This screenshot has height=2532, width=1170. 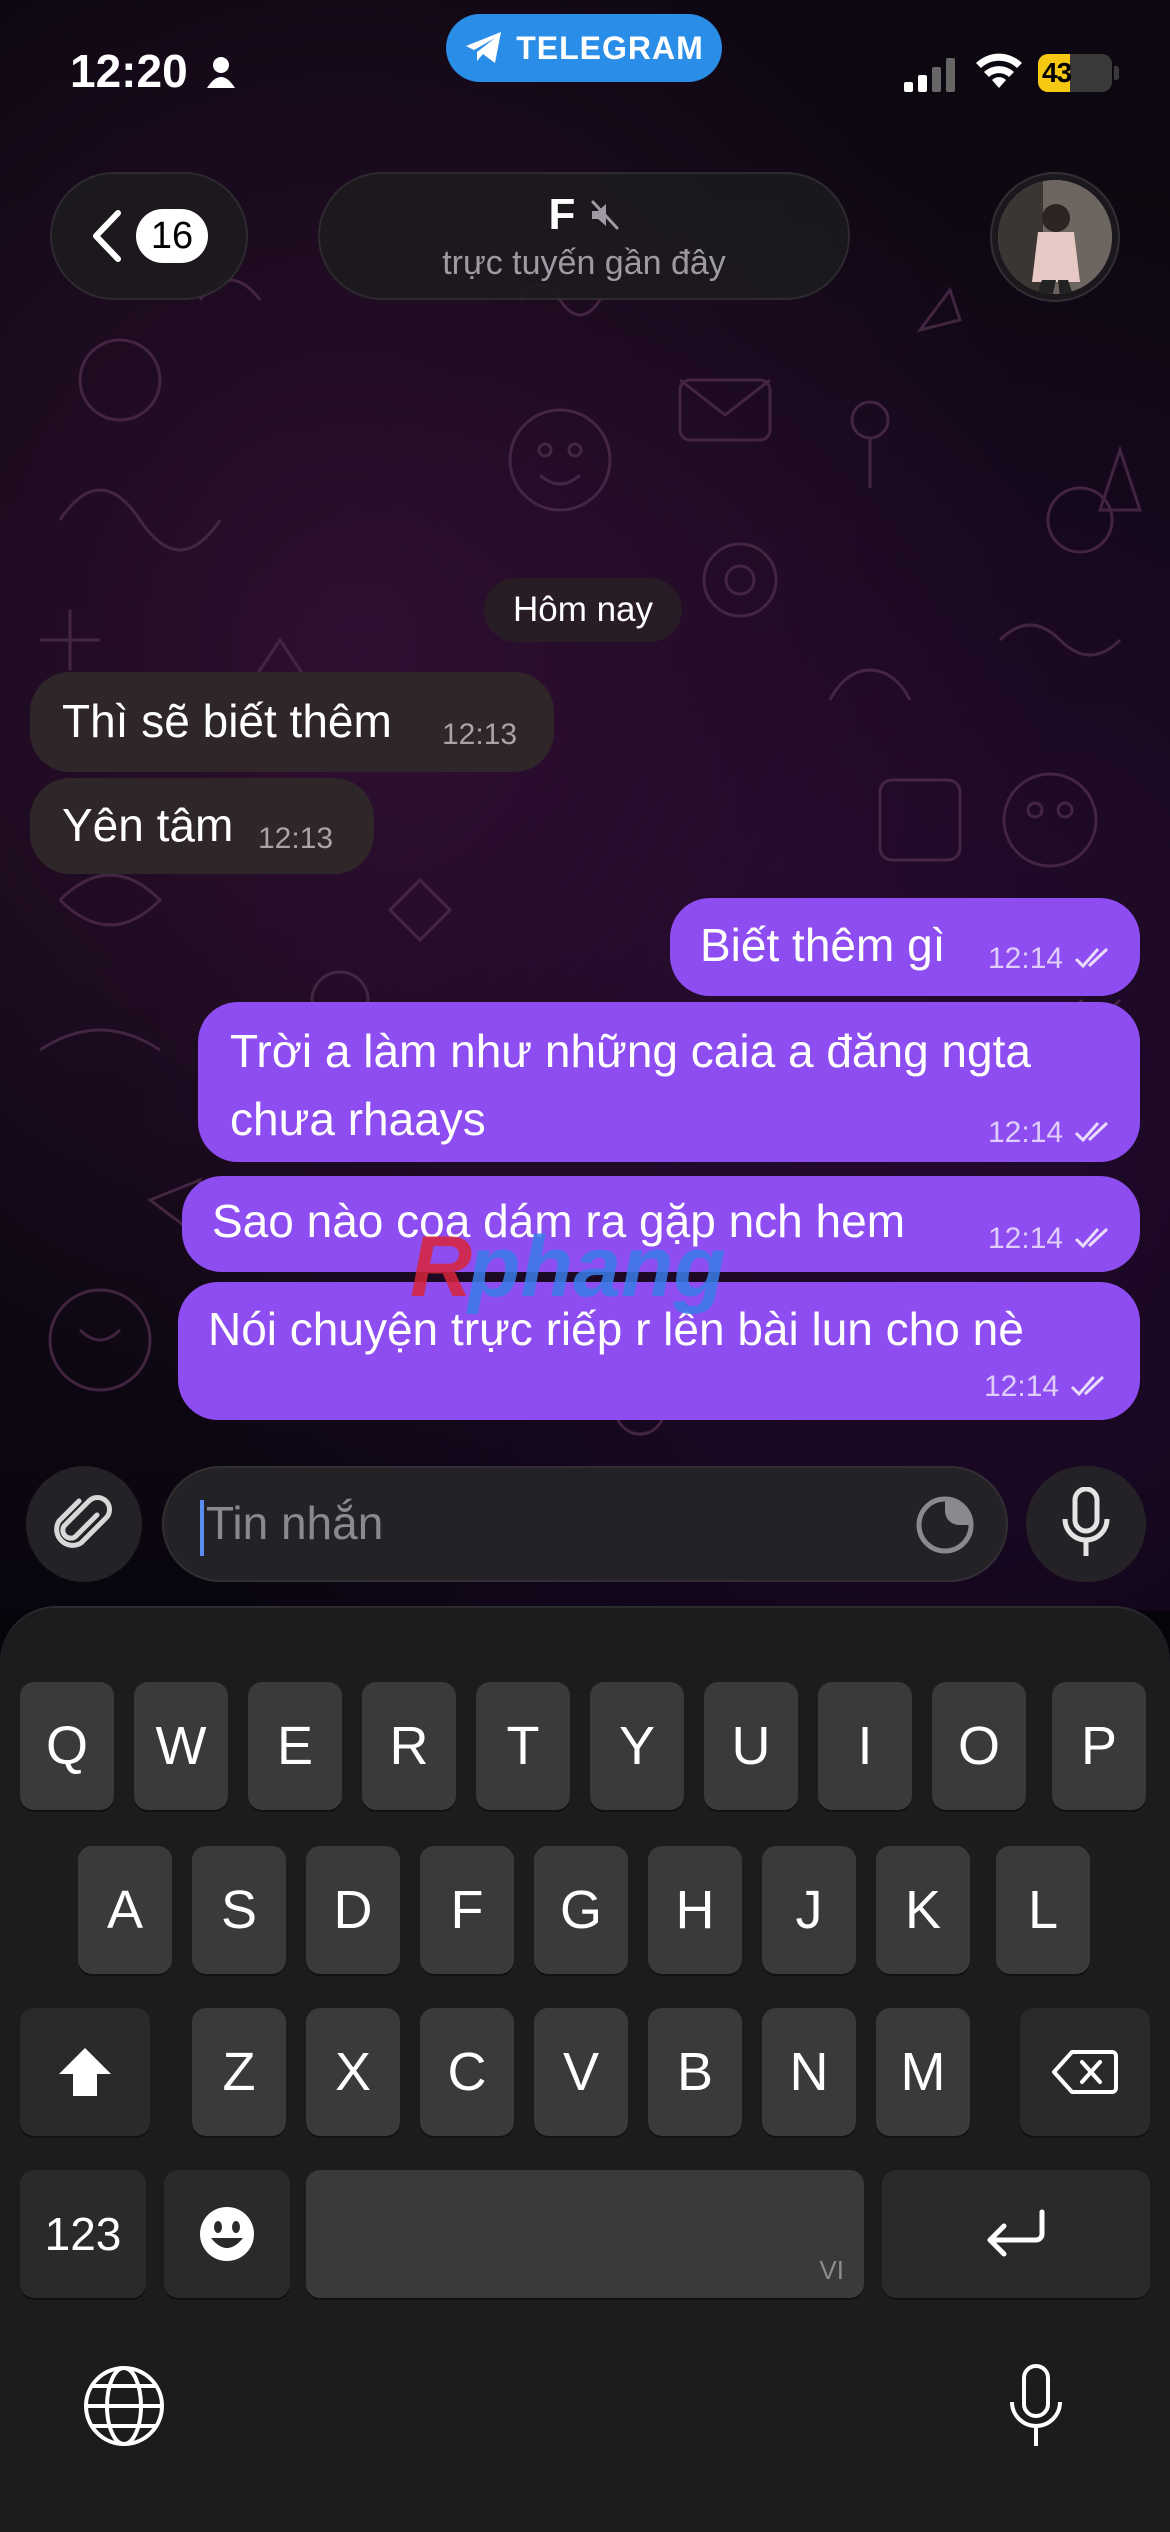 I want to click on backspace-icon, so click(x=1085, y=2072).